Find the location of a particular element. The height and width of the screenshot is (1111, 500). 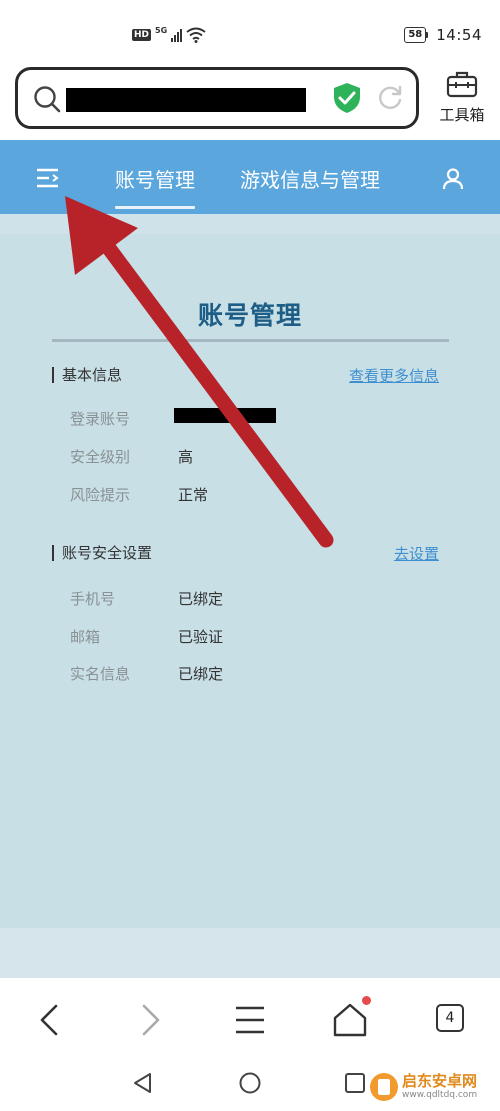

email-status: 已验证 is located at coordinates (201, 637).